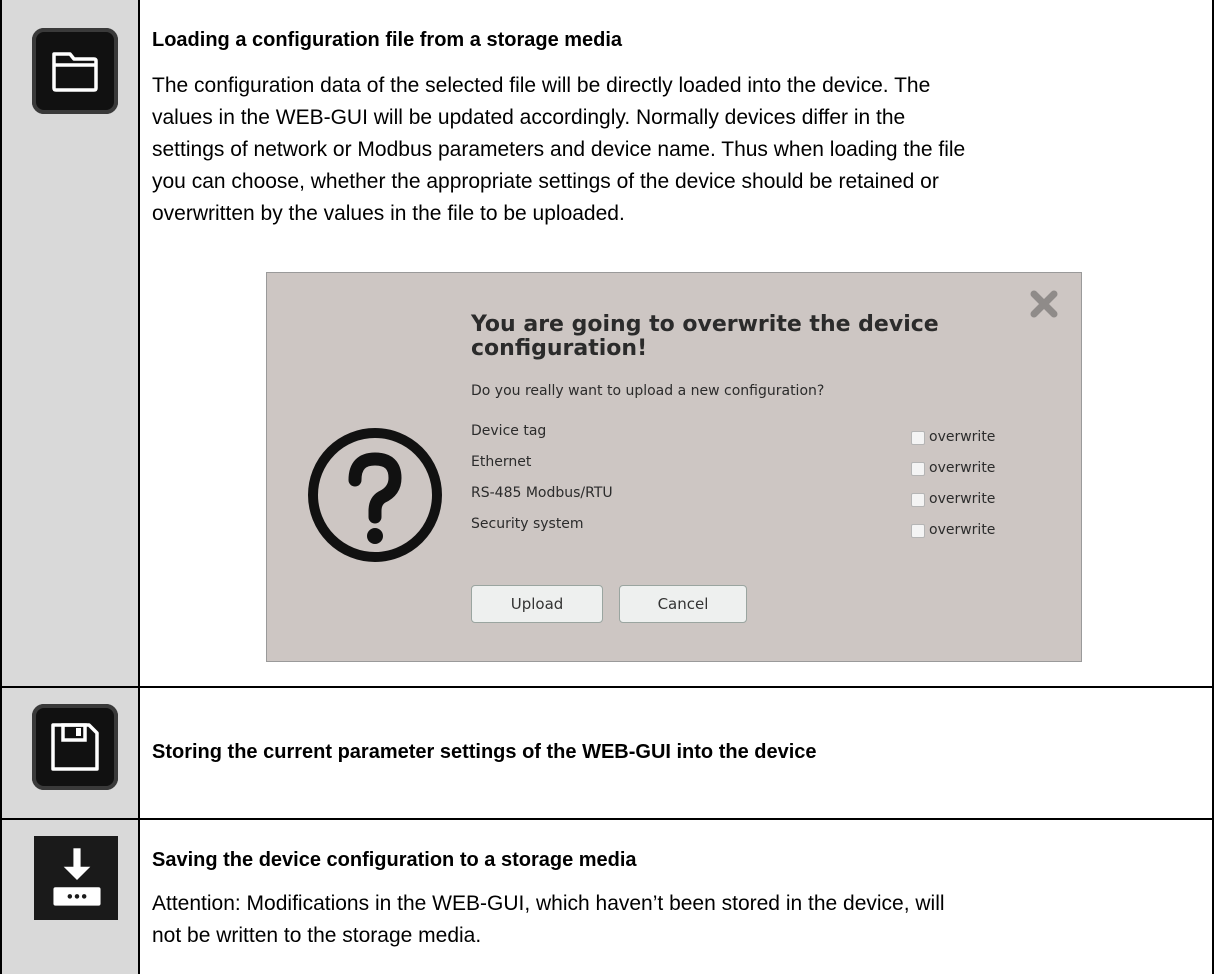 The height and width of the screenshot is (974, 1214). I want to click on option-label: RS-485 Modbus/RTU, so click(542, 493).